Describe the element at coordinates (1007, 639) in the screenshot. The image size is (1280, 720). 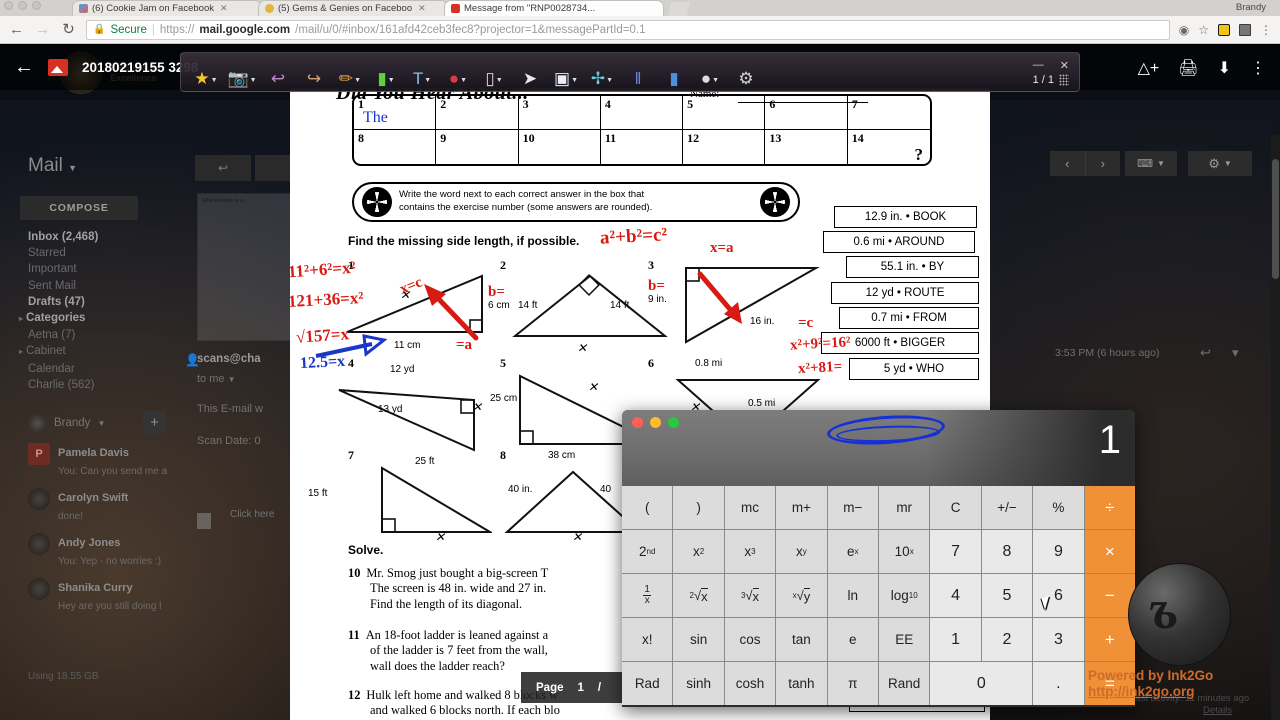
I see `key-2: 2` at that location.